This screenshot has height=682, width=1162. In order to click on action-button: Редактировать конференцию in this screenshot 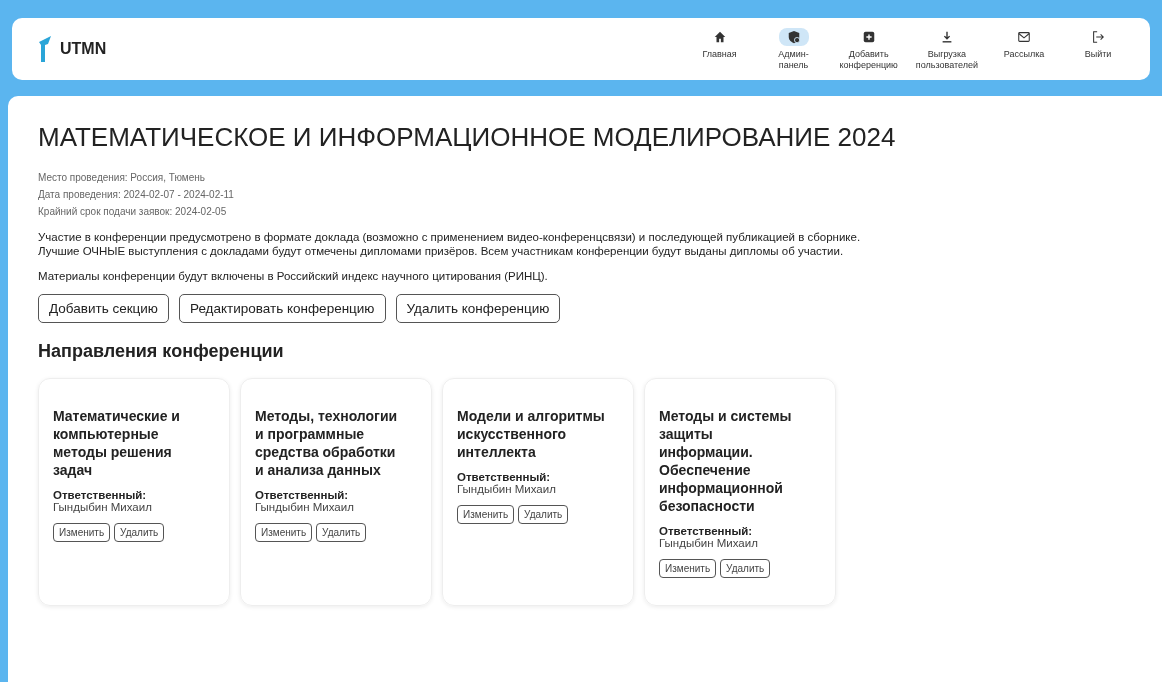, I will do `click(282, 308)`.